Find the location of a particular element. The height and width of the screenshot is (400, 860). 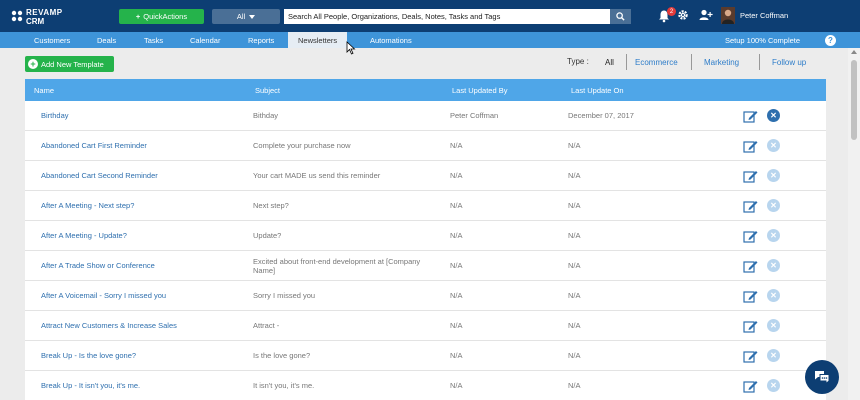

template-subject: Update? is located at coordinates (267, 236).